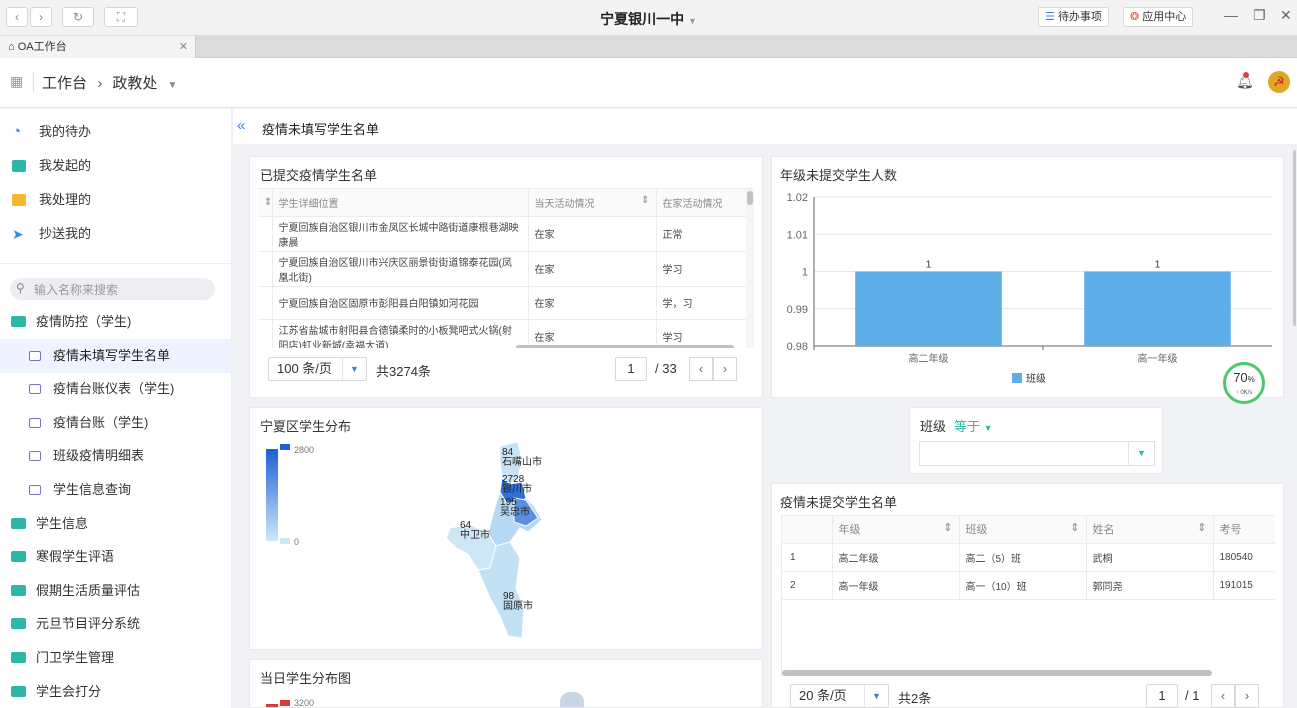 This screenshot has width=1297, height=708. Describe the element at coordinates (915, 698) in the screenshot. I see `total-count: 共2条` at that location.